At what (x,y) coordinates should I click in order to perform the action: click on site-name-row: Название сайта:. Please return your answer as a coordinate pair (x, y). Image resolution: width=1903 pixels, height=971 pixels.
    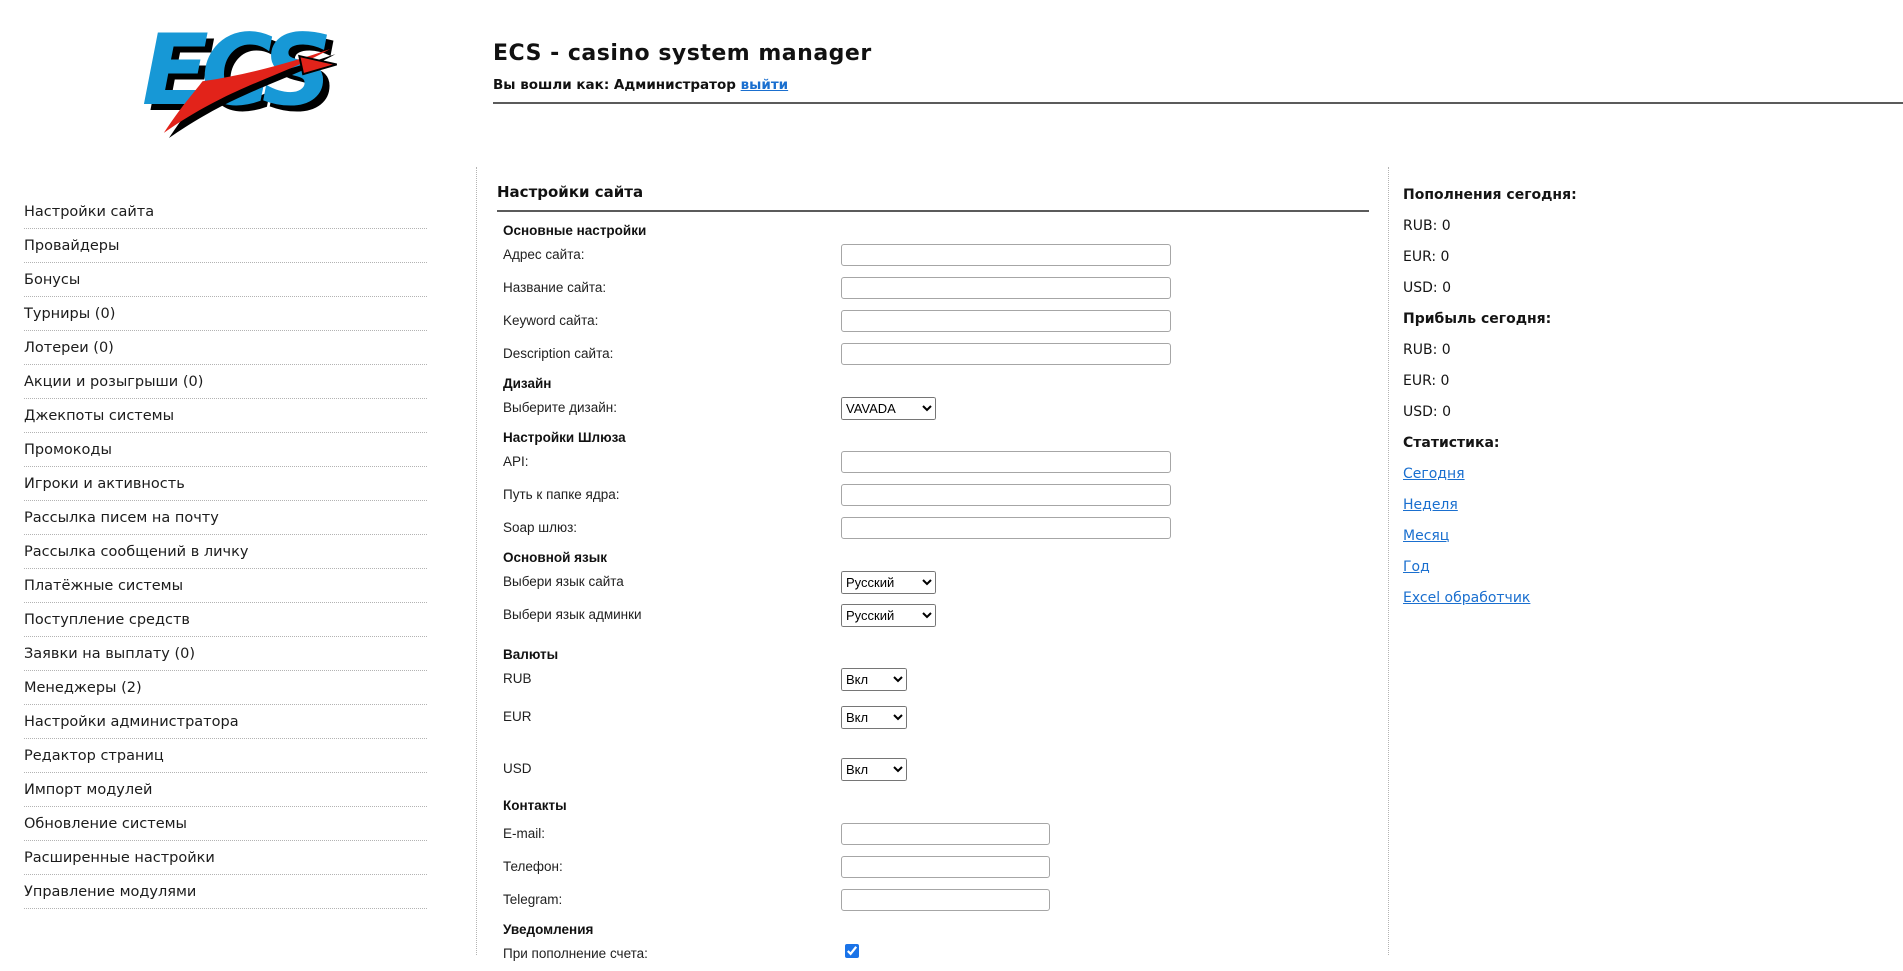
    Looking at the image, I should click on (933, 288).